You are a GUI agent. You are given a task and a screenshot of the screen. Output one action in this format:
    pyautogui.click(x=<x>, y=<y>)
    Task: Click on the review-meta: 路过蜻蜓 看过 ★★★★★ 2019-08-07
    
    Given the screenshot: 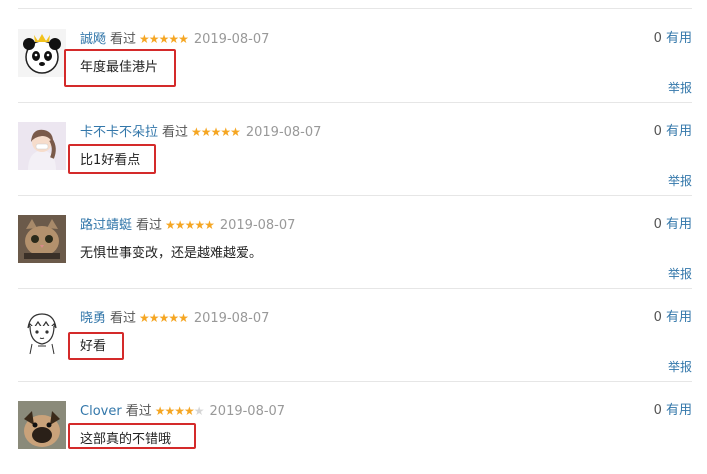 What is the action you would take?
    pyautogui.click(x=187, y=225)
    